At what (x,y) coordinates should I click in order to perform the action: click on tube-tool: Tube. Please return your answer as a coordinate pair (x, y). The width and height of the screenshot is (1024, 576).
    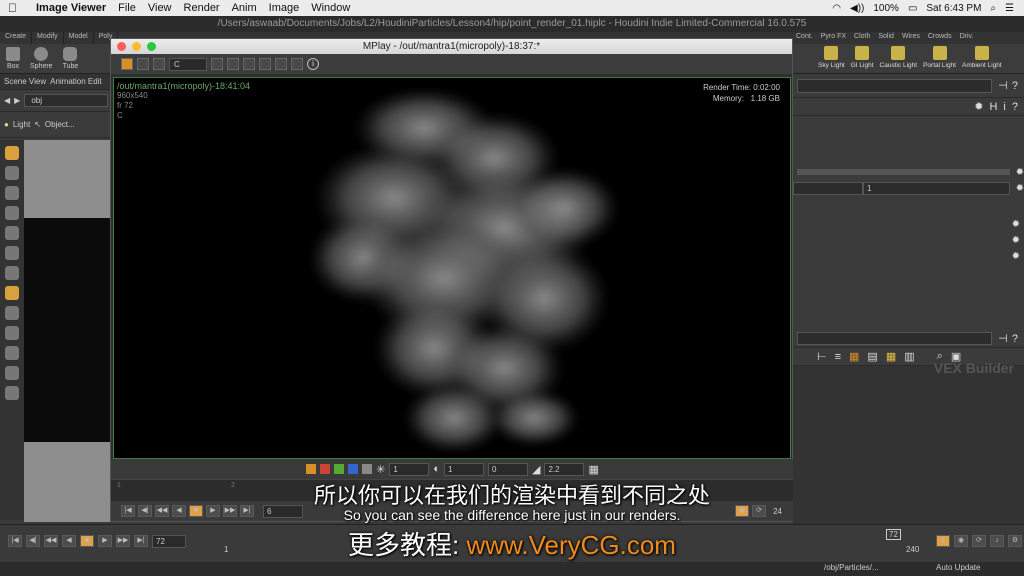
    Looking at the image, I should click on (70, 58).